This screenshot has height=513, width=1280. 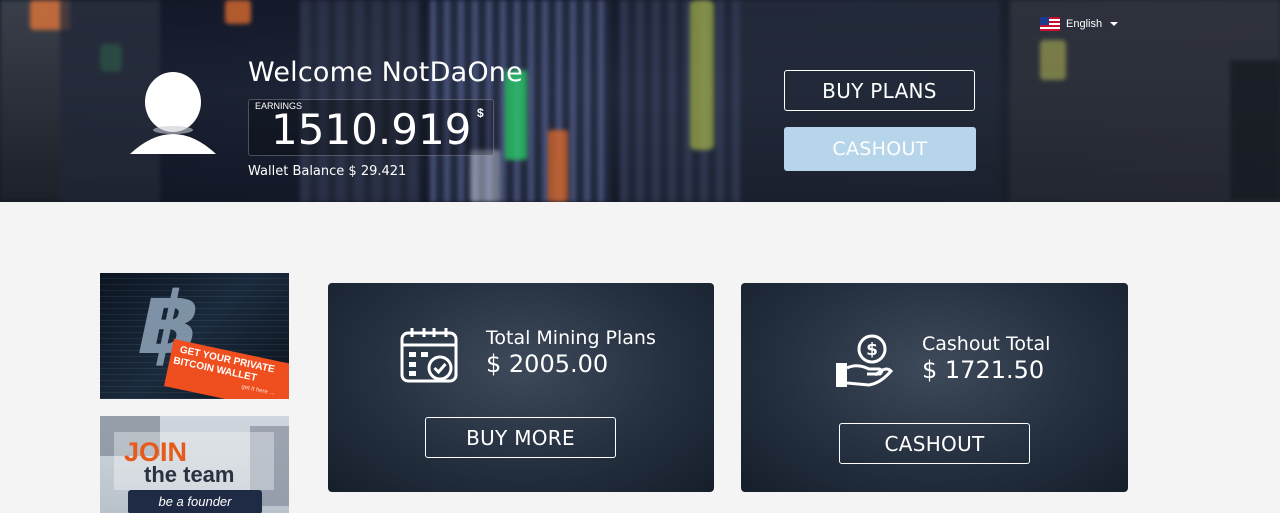 What do you see at coordinates (189, 474) in the screenshot?
I see `ad-team-text: the team` at bounding box center [189, 474].